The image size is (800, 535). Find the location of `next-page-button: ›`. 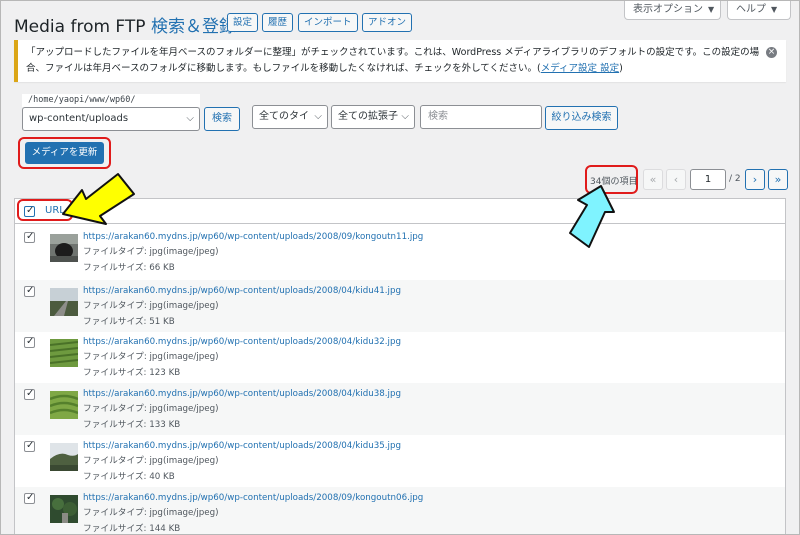

next-page-button: › is located at coordinates (755, 179).